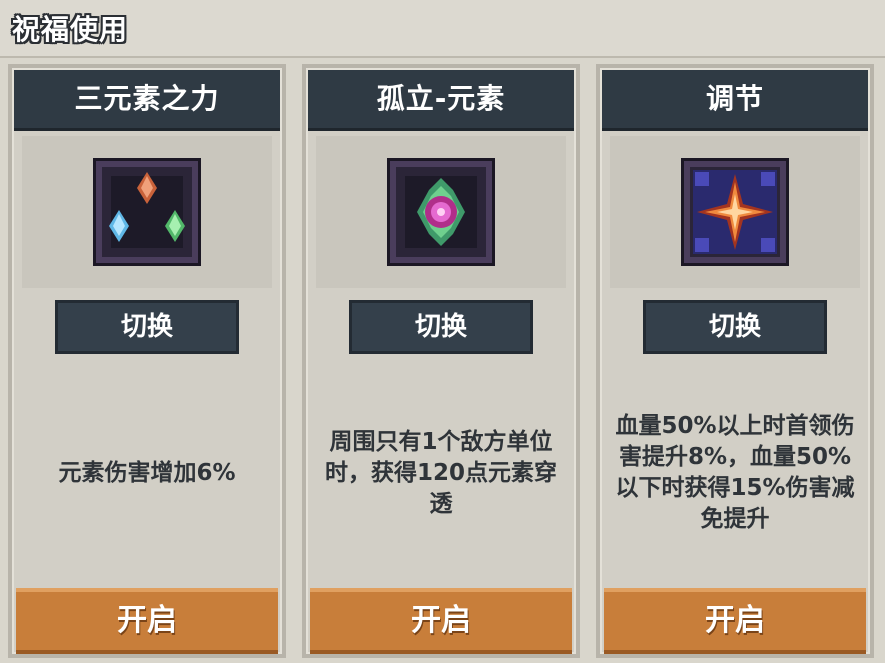 This screenshot has width=885, height=663. I want to click on card-description: 血量50%以上时首领伤害提升8%，血量50%以下时获得15%伤害减免提升, so click(735, 473).